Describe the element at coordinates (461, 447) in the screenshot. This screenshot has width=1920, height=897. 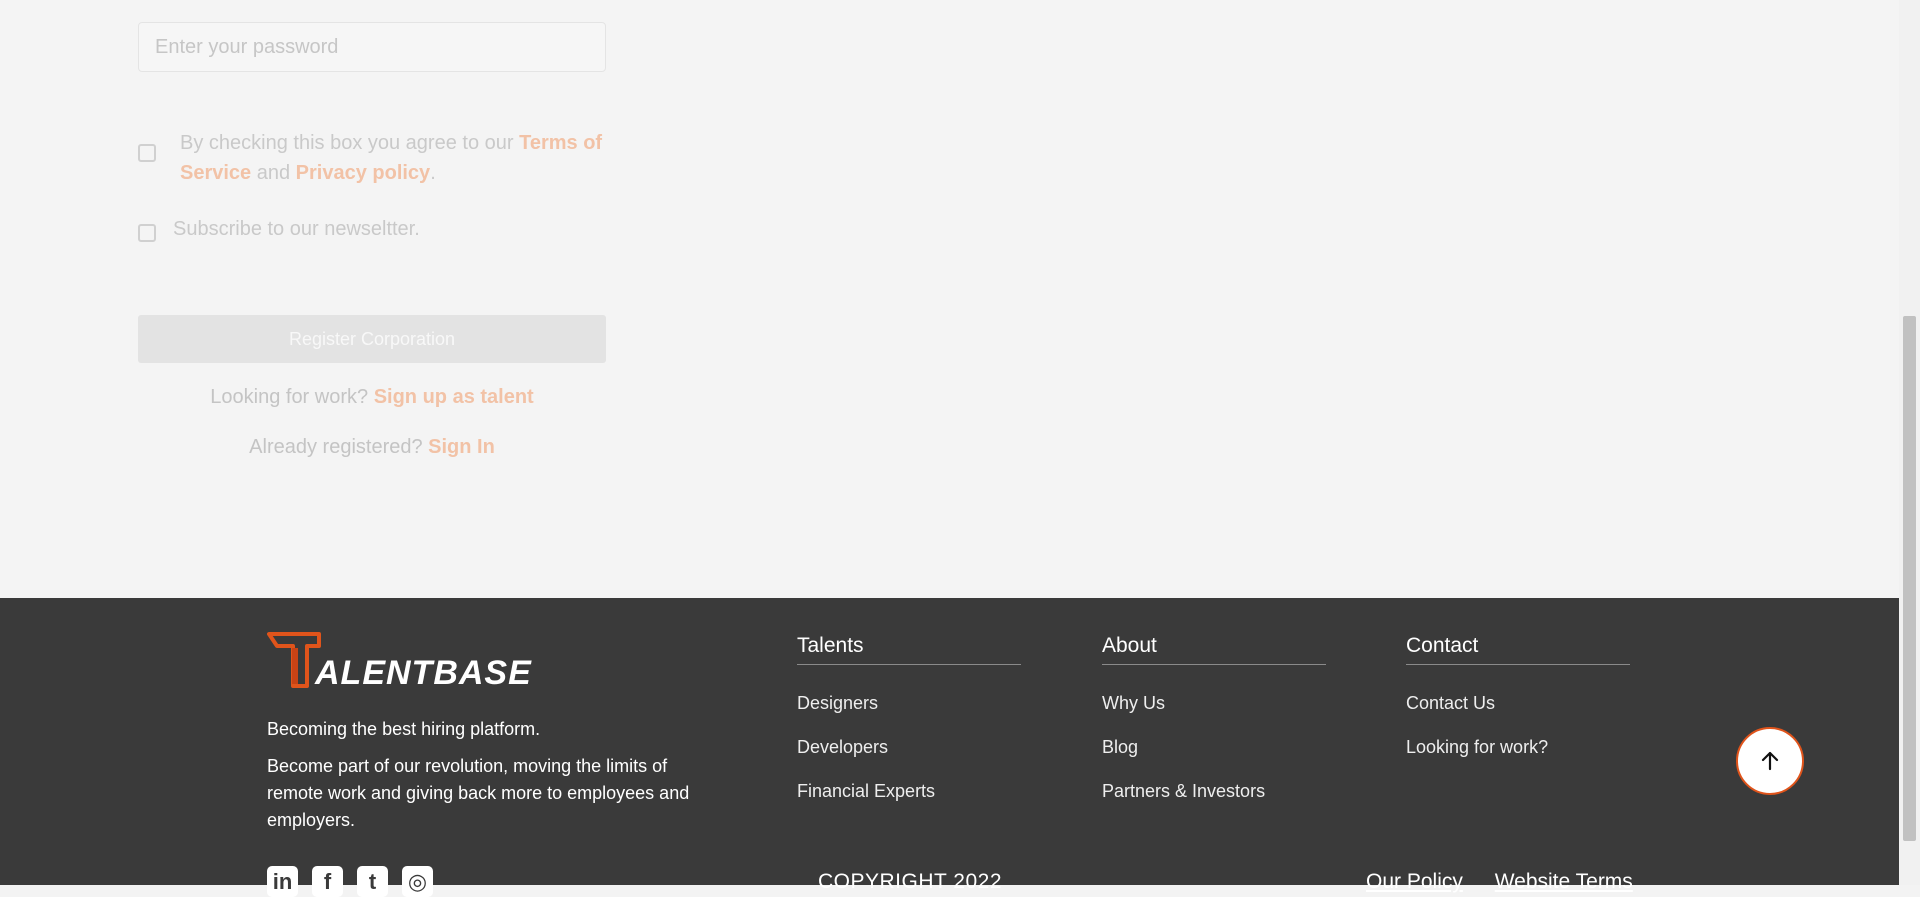
I see `sign-in-link: Sign In` at that location.